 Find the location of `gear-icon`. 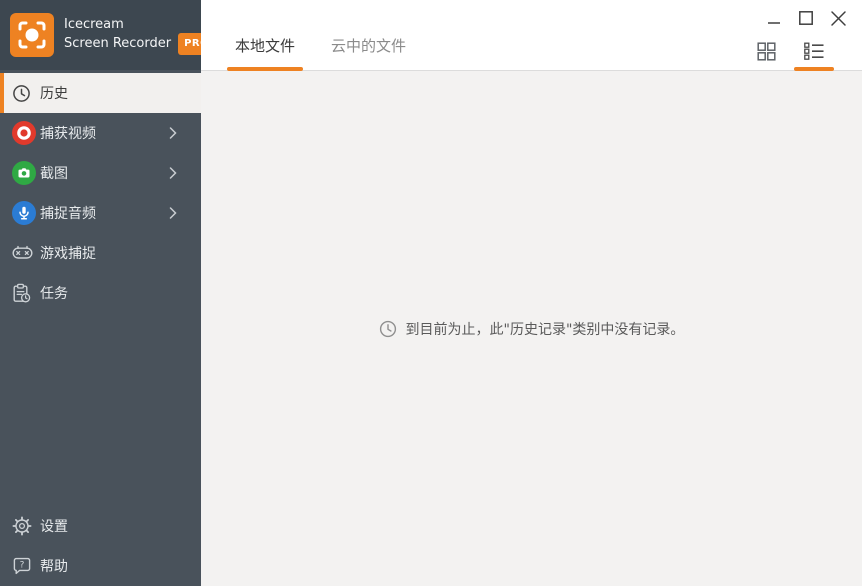

gear-icon is located at coordinates (26, 526).